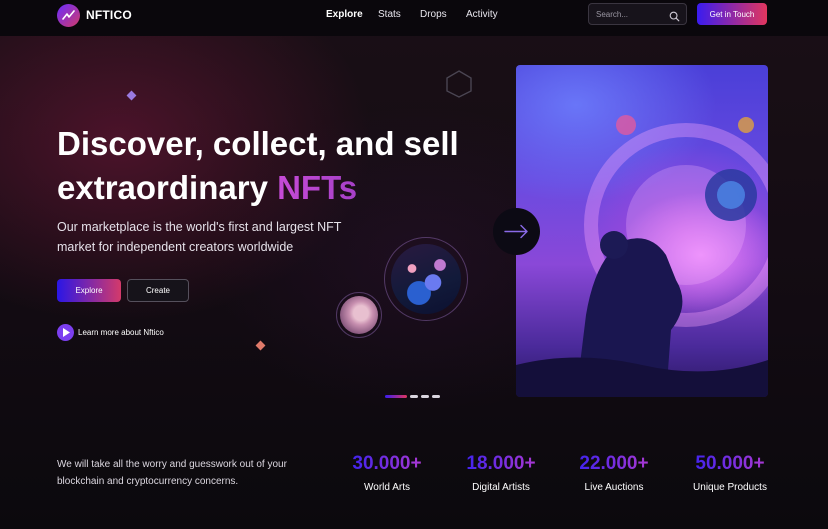 The image size is (828, 529). I want to click on stat-value: 18.000+, so click(501, 464).